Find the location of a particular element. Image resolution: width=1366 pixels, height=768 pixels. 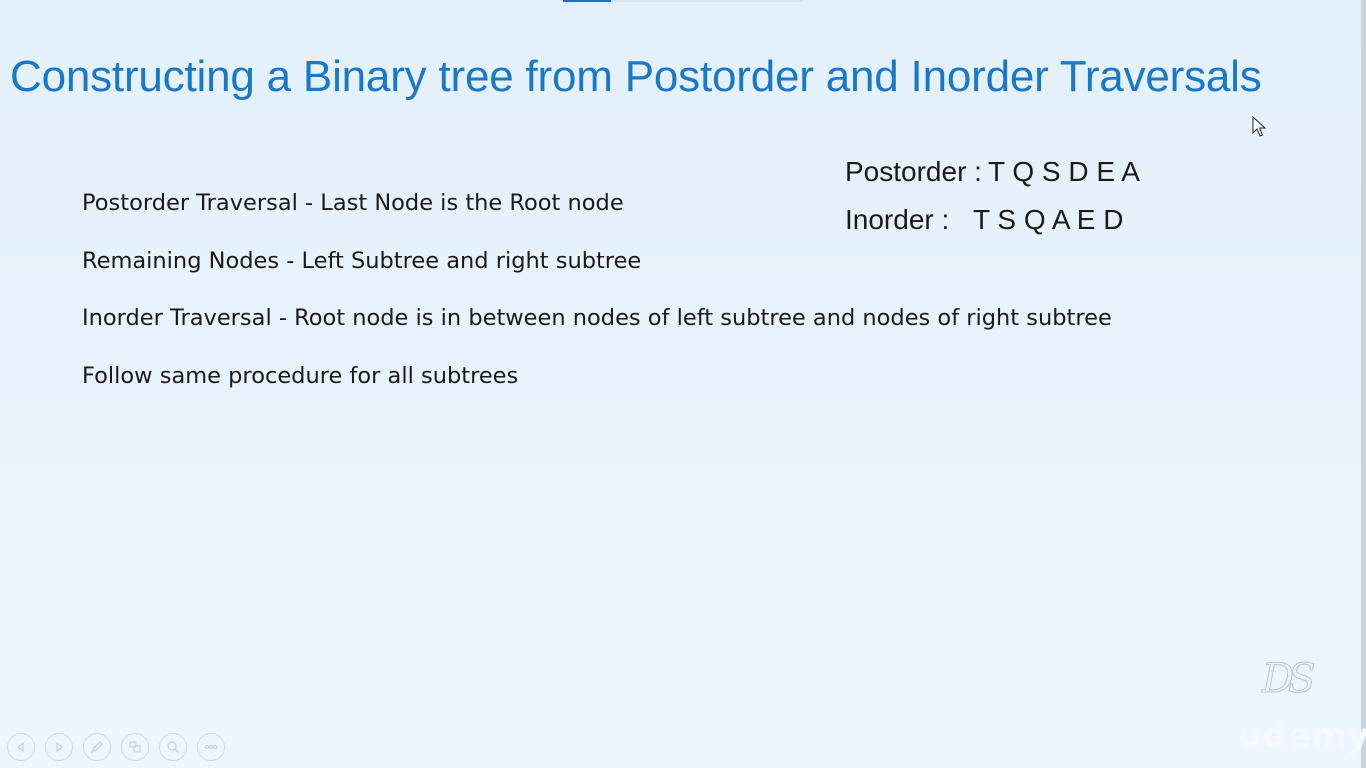

postorder-sequence: Postorder :T Q S D E A is located at coordinates (992, 176).